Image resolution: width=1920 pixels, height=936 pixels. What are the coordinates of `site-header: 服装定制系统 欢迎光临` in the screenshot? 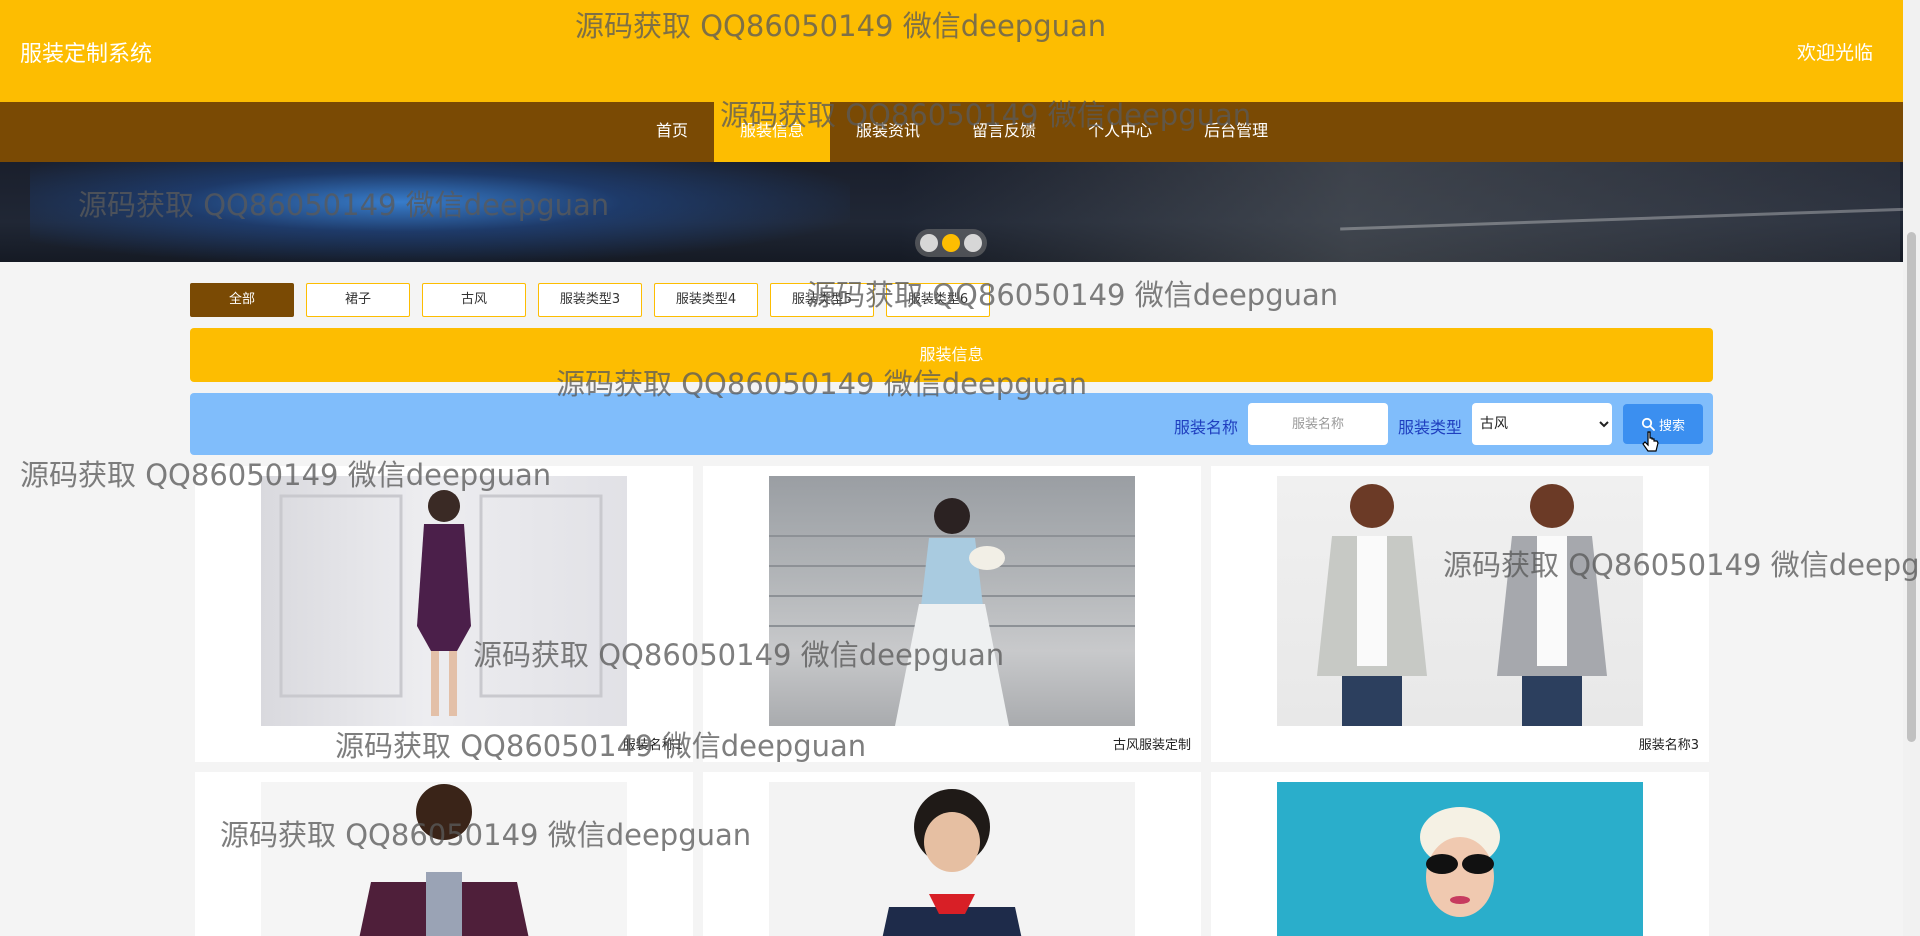 It's located at (951, 51).